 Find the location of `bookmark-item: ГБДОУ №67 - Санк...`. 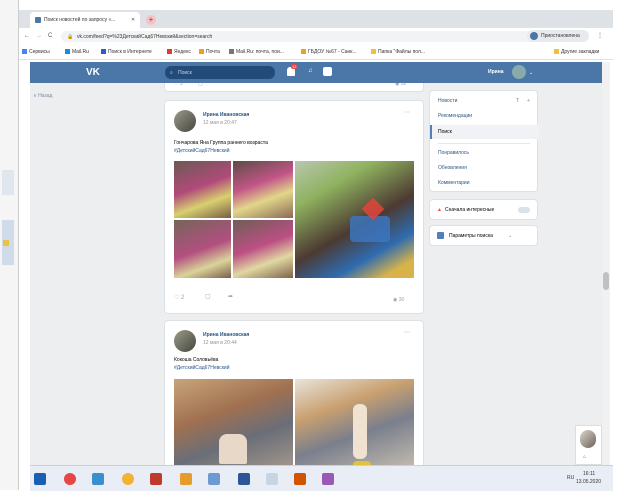

bookmark-item: ГБДОУ №67 - Санк... is located at coordinates (329, 52).